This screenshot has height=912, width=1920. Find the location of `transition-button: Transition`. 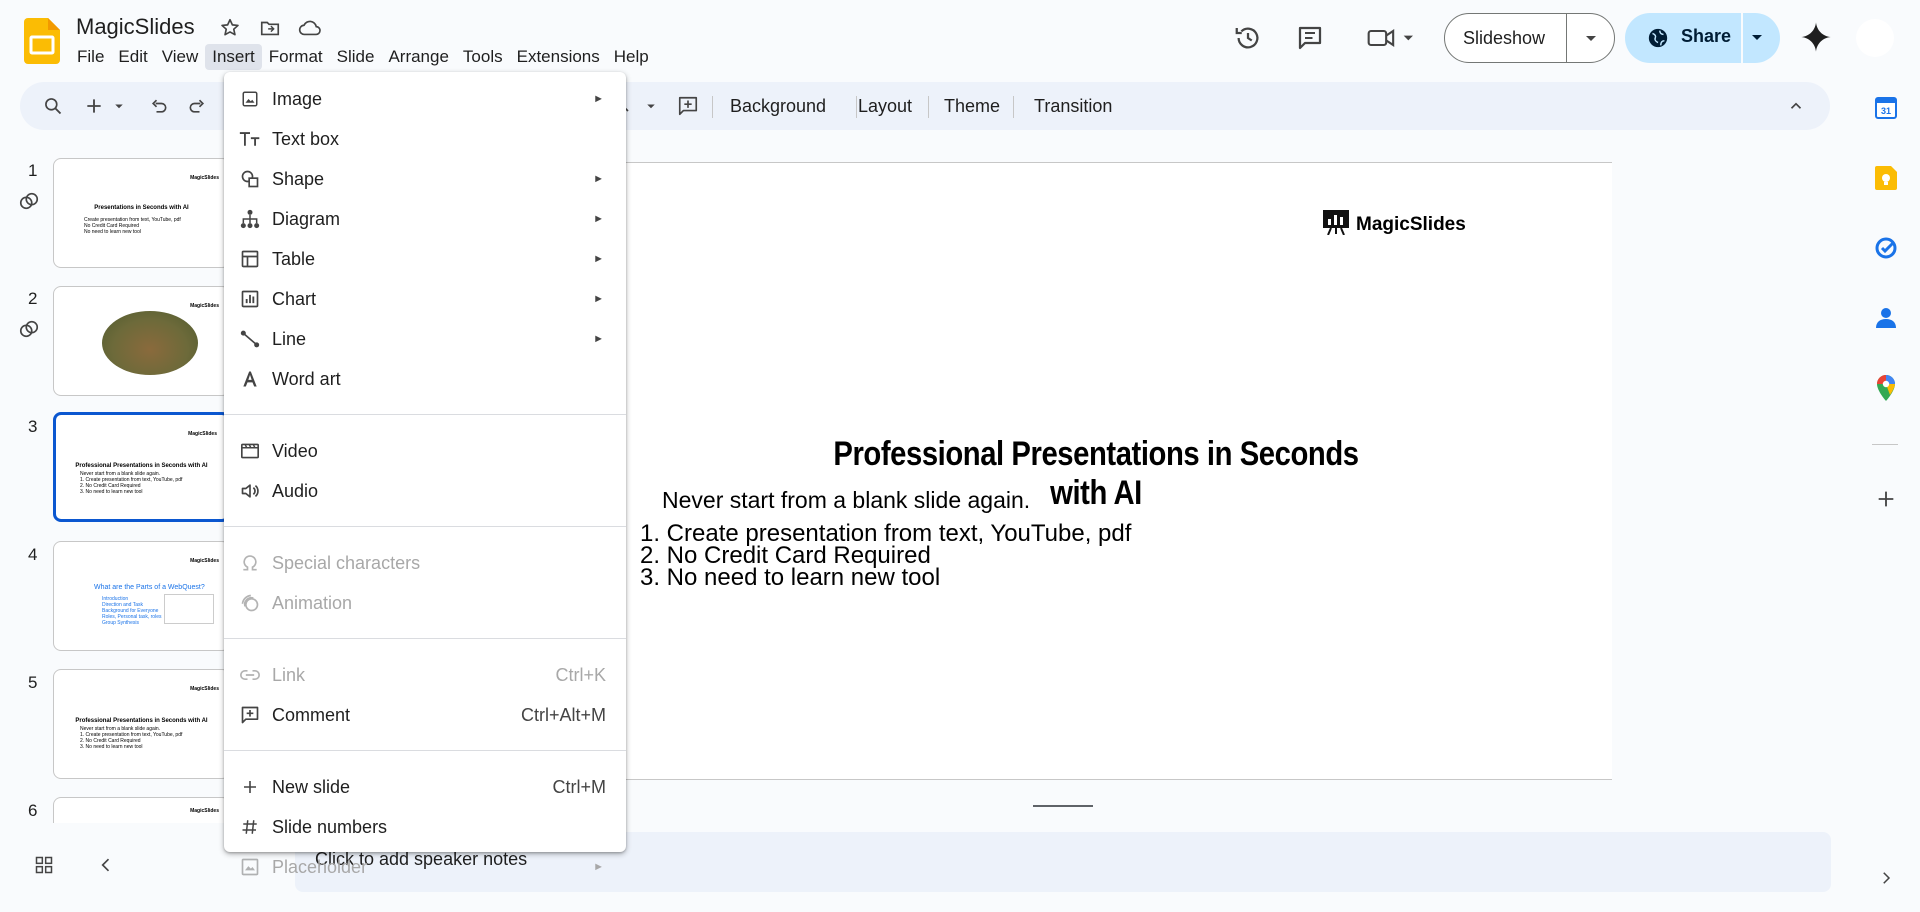

transition-button: Transition is located at coordinates (1073, 106).